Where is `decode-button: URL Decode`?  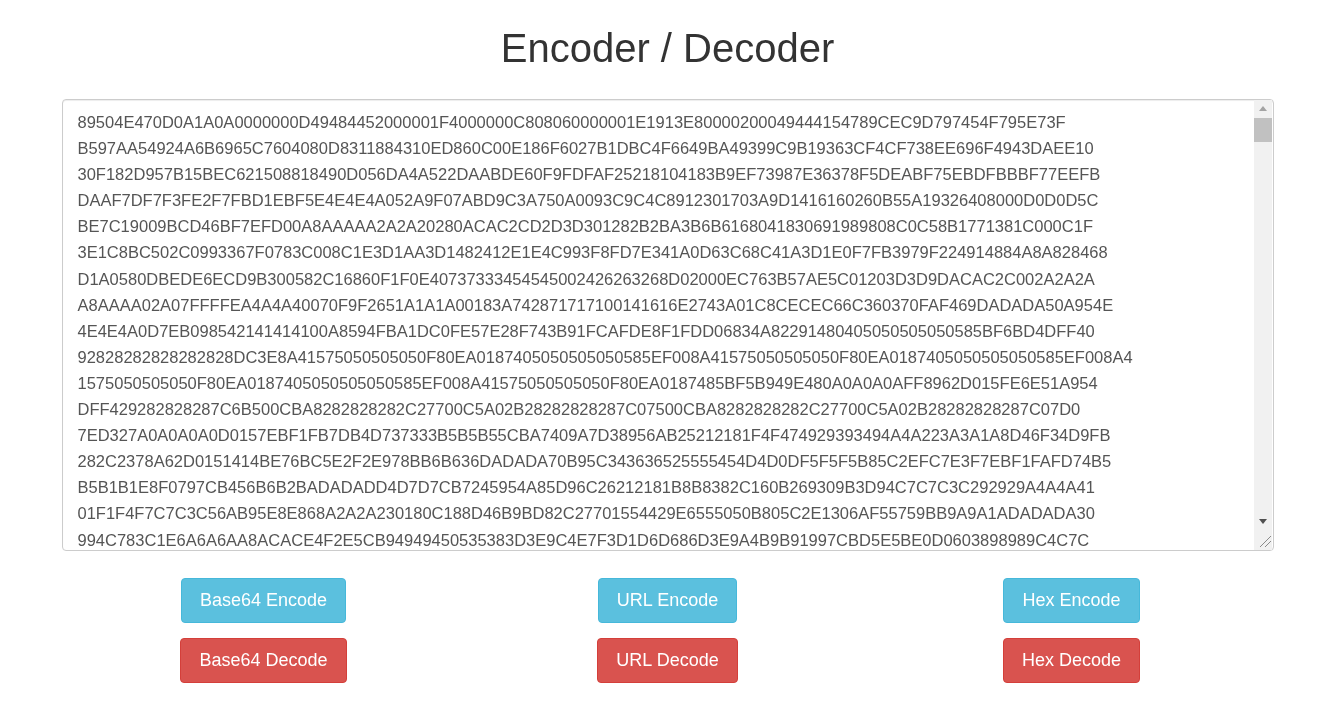
decode-button: URL Decode is located at coordinates (667, 660).